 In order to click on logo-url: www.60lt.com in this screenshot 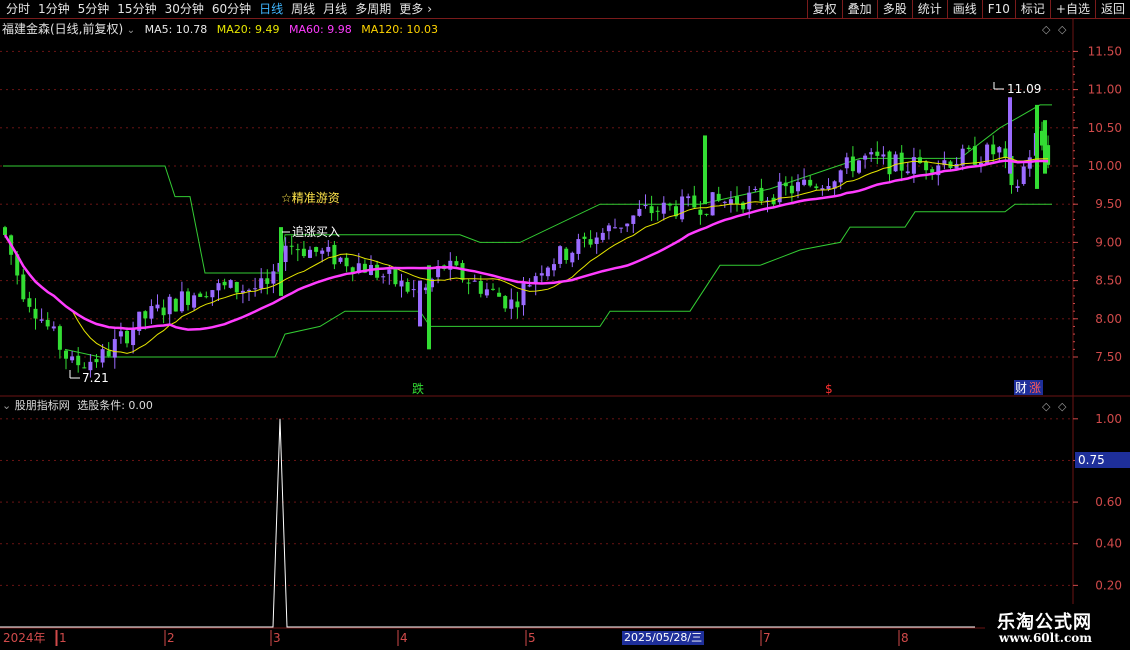, I will do `click(1045, 638)`.